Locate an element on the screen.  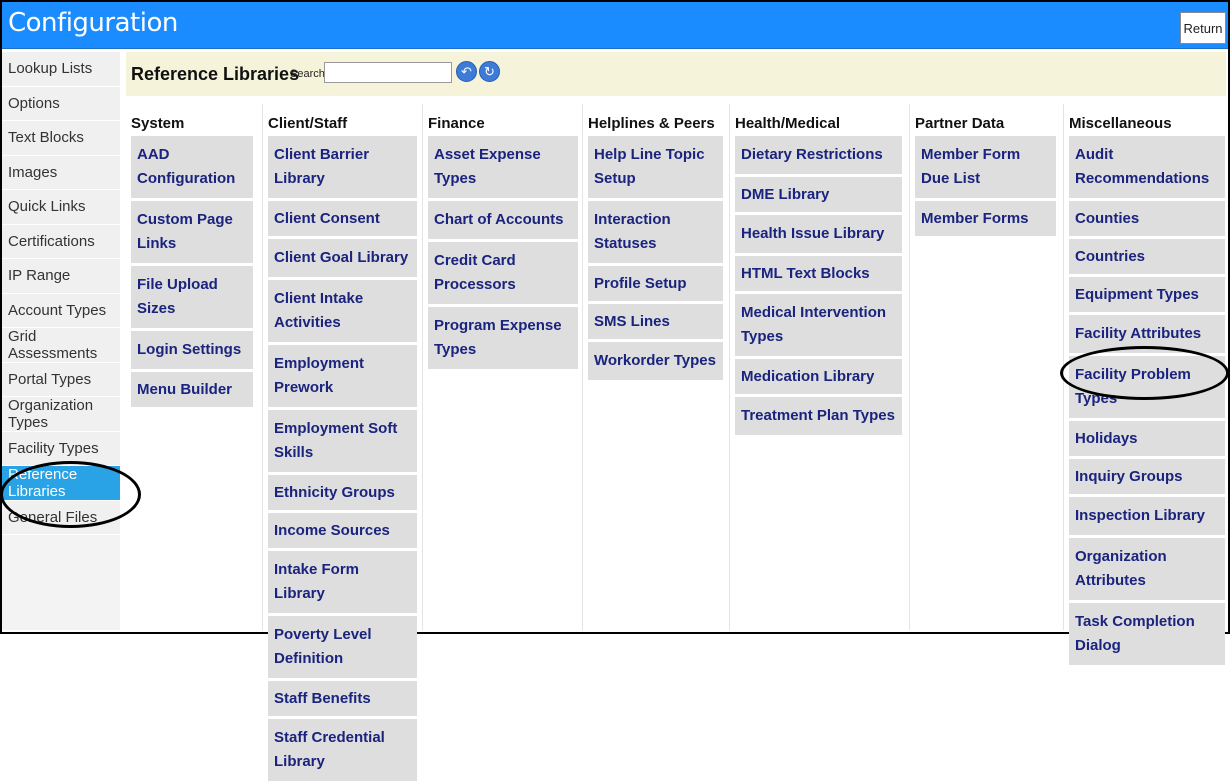
search-input is located at coordinates (388, 72).